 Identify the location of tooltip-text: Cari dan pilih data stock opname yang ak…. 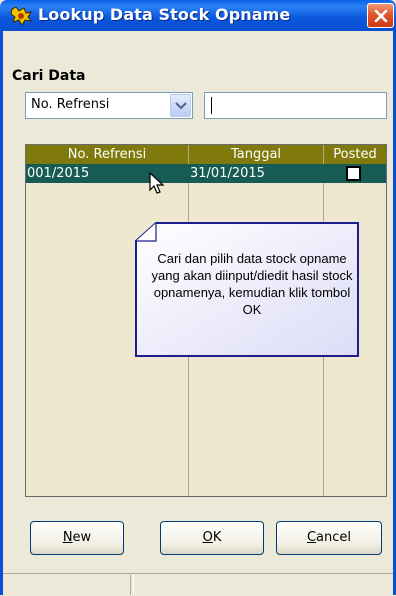
(252, 284).